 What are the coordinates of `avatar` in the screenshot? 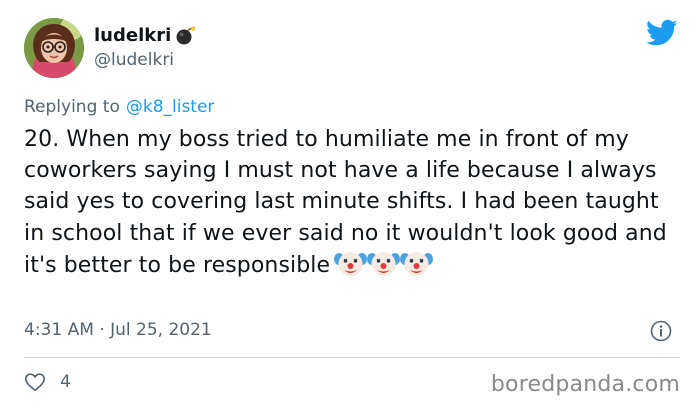 It's located at (54, 48).